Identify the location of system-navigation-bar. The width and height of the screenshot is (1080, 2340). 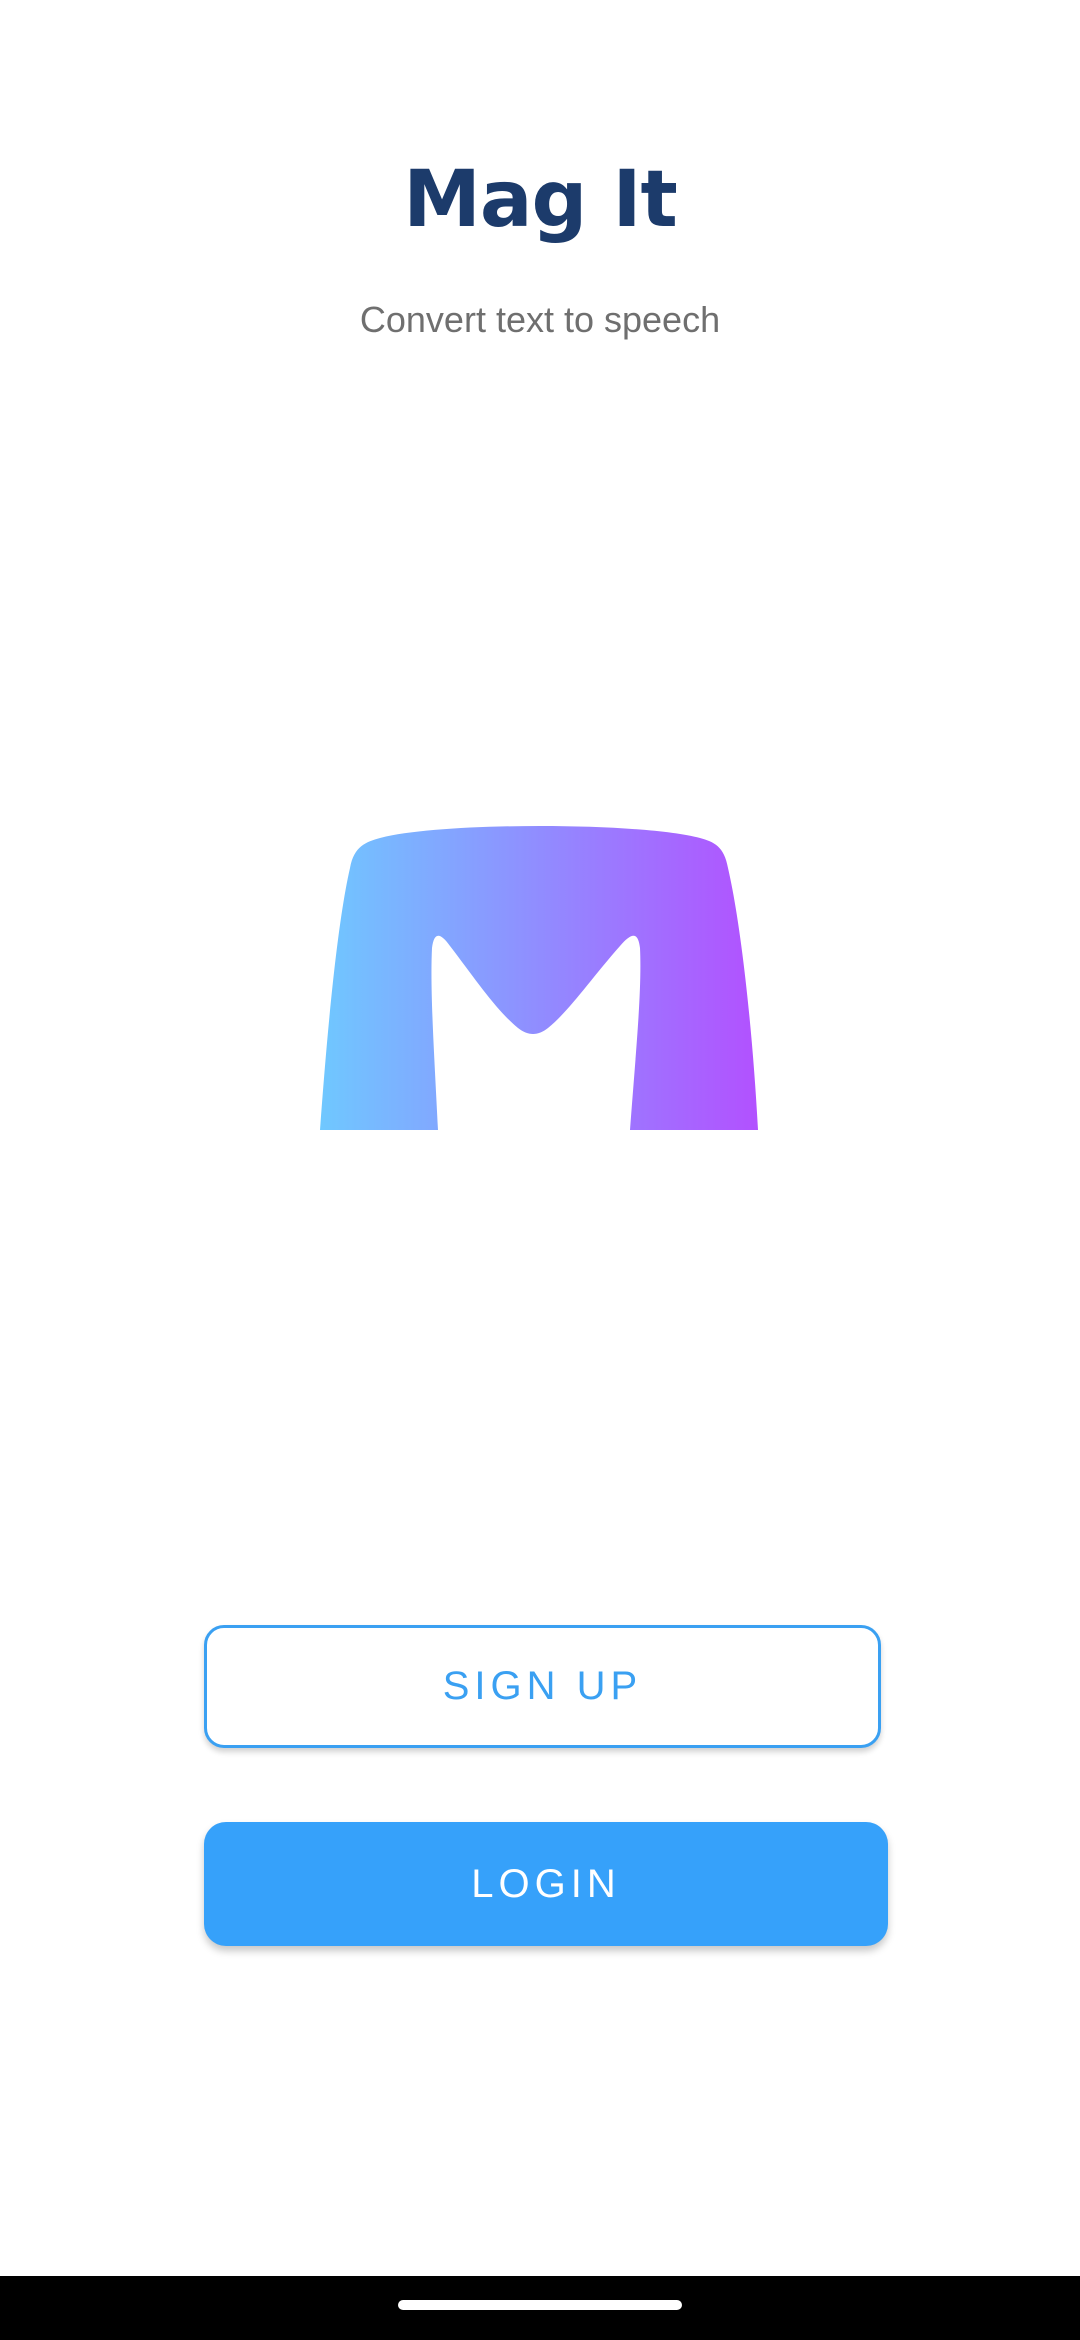
(540, 2308).